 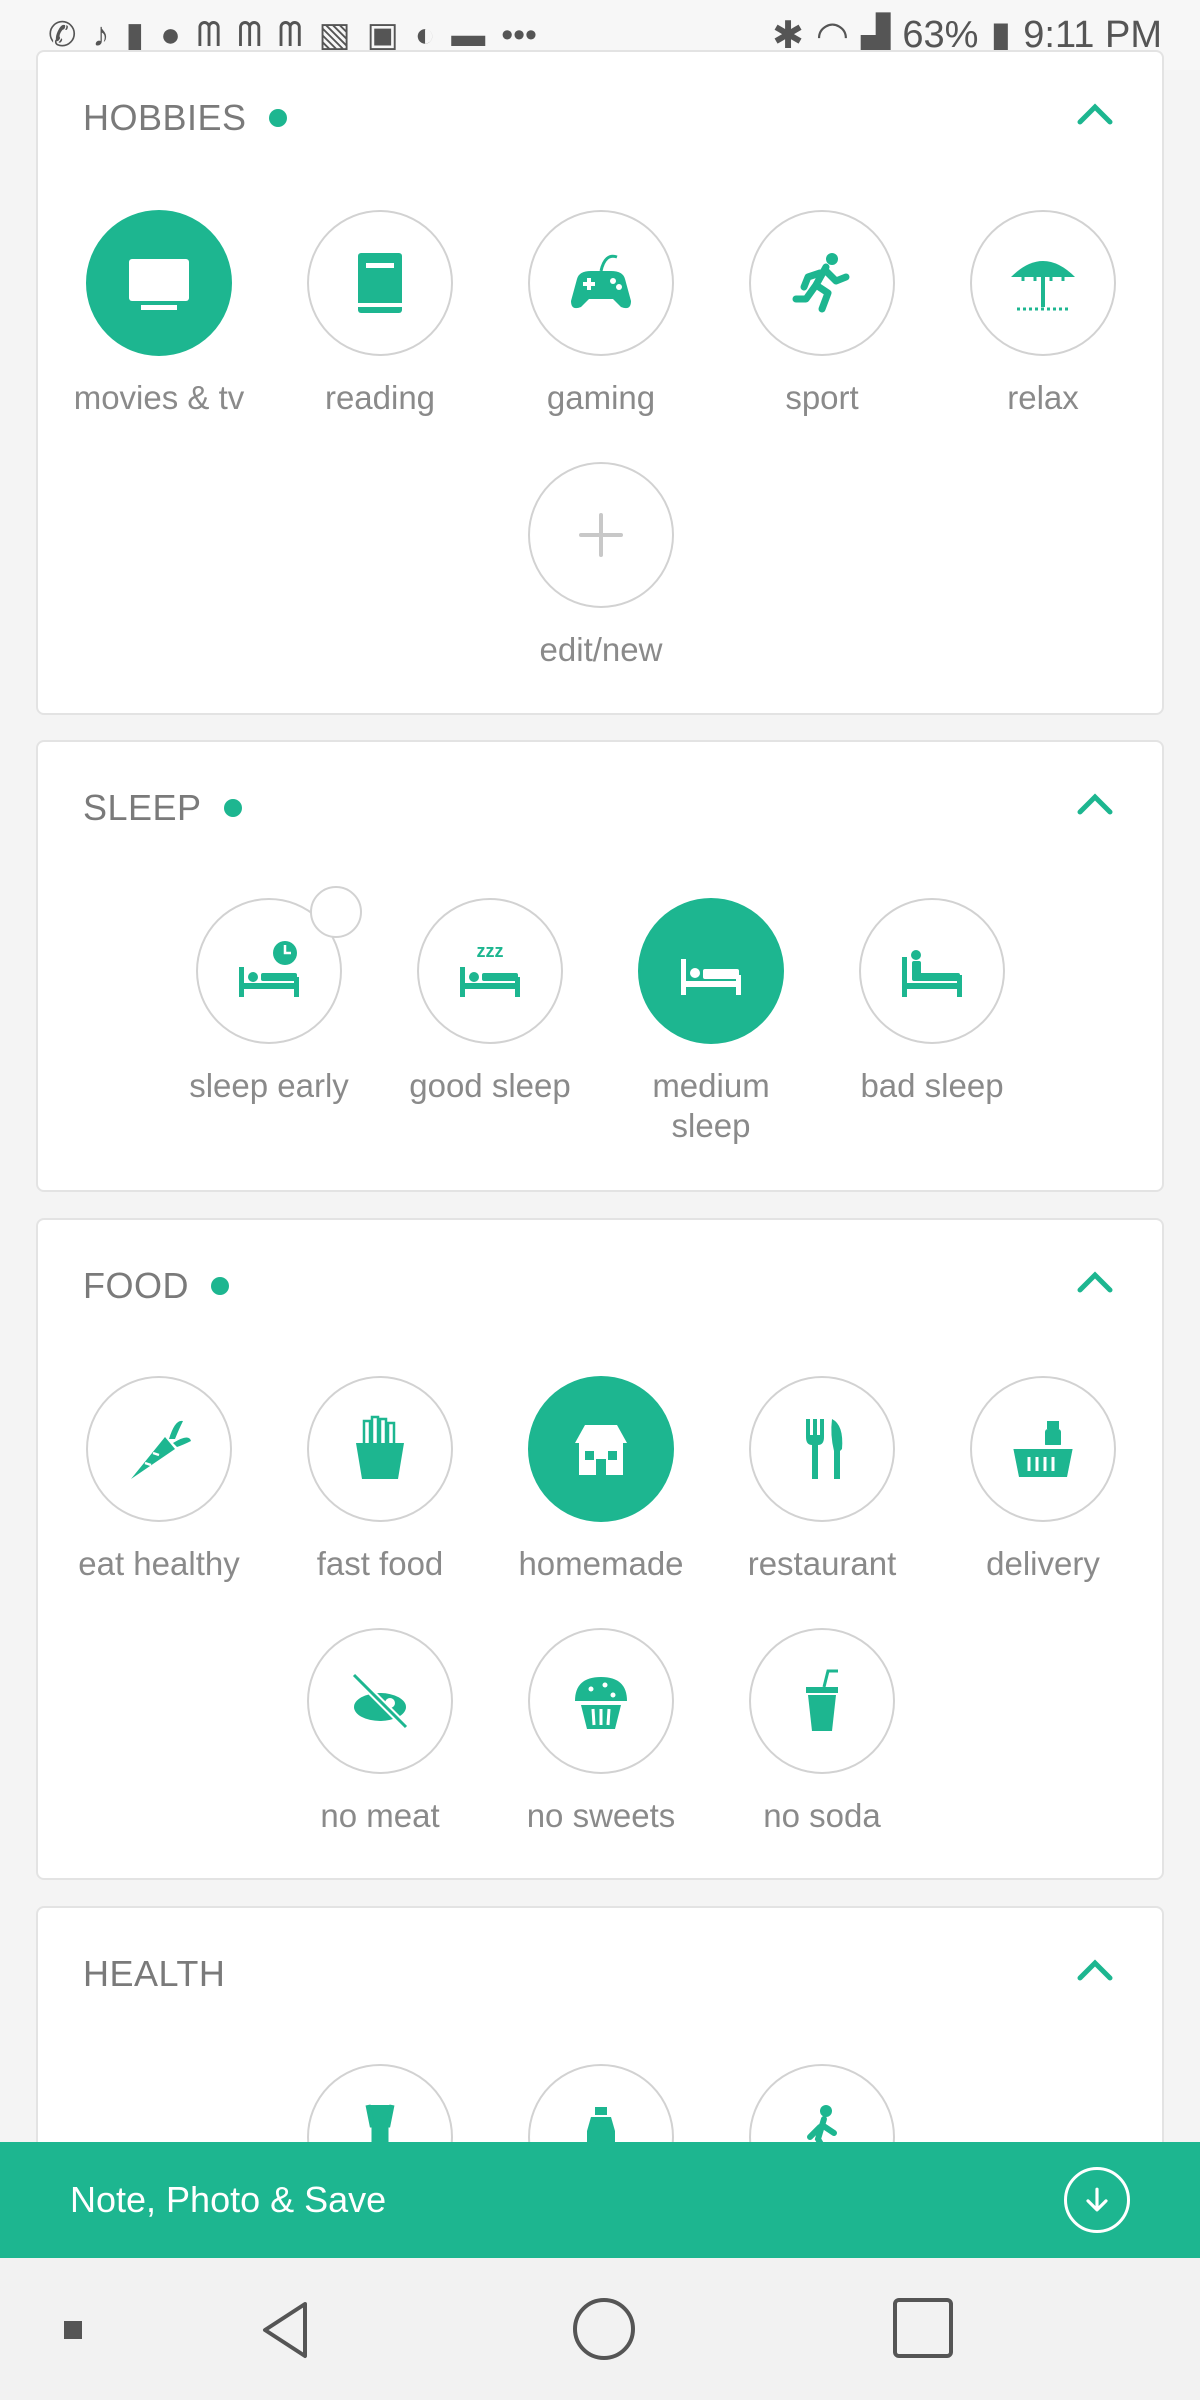 I want to click on bed-sitting-icon, so click(x=932, y=973).